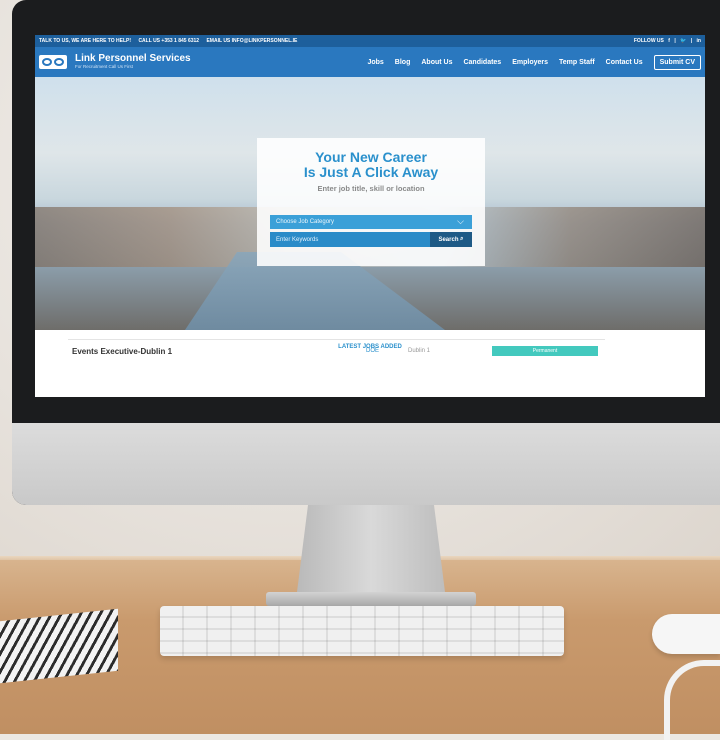  What do you see at coordinates (371, 222) in the screenshot?
I see `job-category-select: Choose Job Category ⌵` at bounding box center [371, 222].